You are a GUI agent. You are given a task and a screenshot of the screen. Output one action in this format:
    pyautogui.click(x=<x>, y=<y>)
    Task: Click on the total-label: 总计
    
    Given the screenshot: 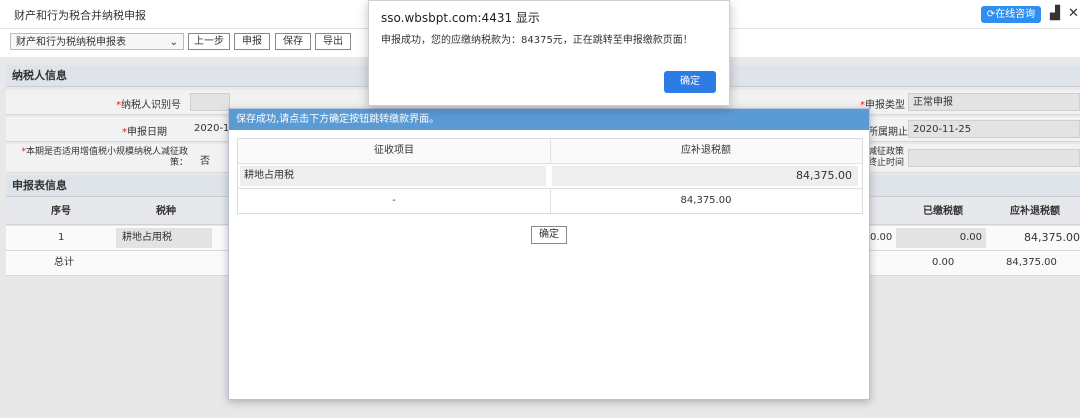 What is the action you would take?
    pyautogui.click(x=64, y=262)
    